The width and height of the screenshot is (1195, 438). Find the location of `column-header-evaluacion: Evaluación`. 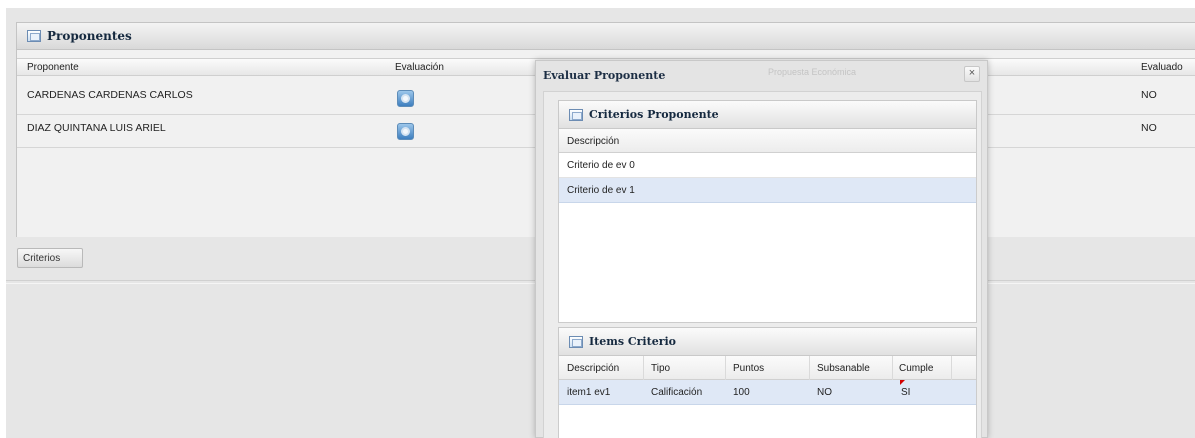

column-header-evaluacion: Evaluación is located at coordinates (419, 67).